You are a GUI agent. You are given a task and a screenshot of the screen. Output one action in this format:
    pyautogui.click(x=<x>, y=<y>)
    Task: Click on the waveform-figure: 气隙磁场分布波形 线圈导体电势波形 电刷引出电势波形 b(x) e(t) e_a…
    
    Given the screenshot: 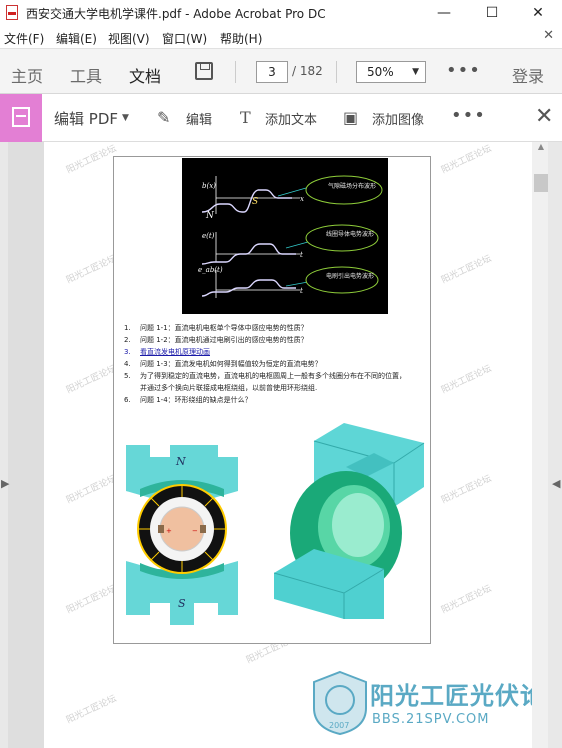 What is the action you would take?
    pyautogui.click(x=285, y=236)
    